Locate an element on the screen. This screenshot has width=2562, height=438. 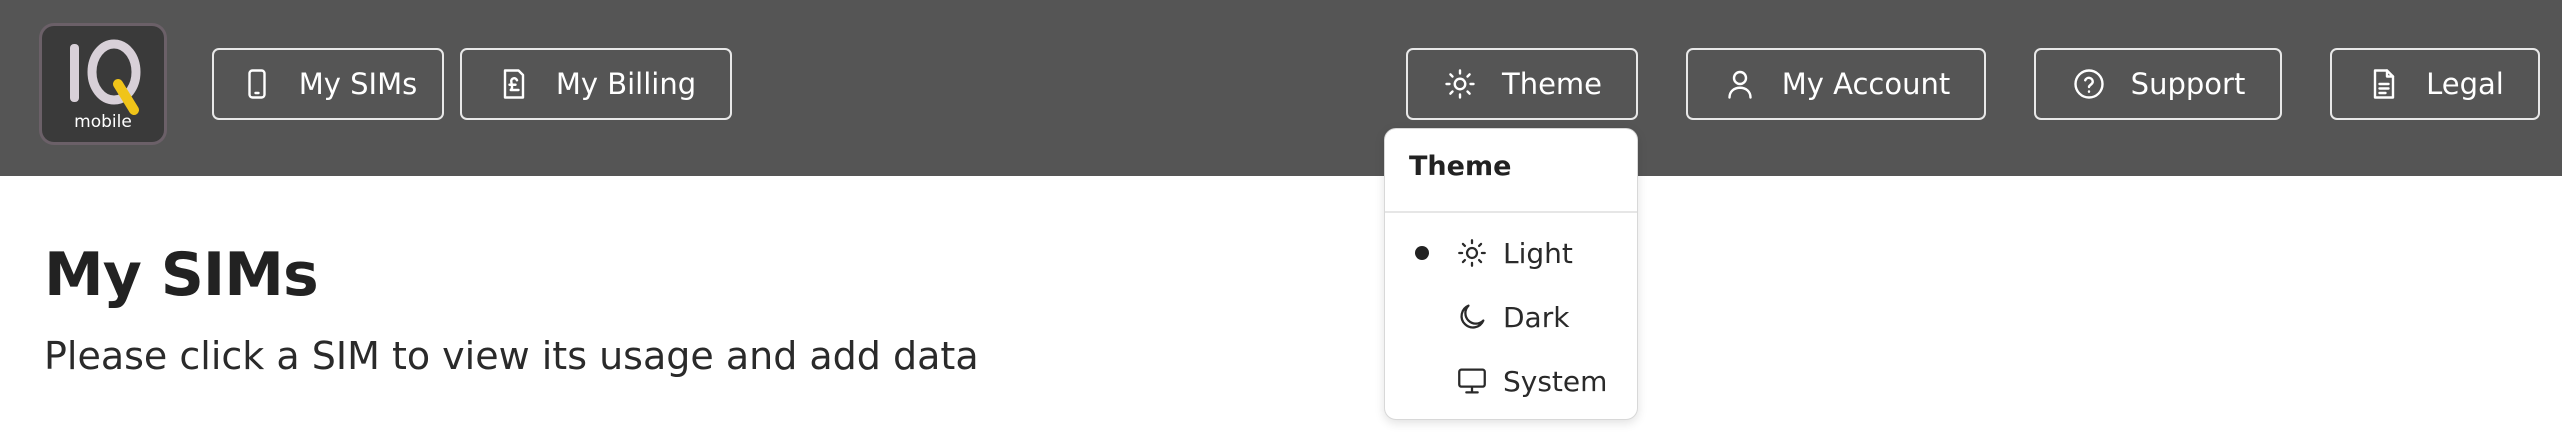
theme-button: Theme is located at coordinates (1522, 84).